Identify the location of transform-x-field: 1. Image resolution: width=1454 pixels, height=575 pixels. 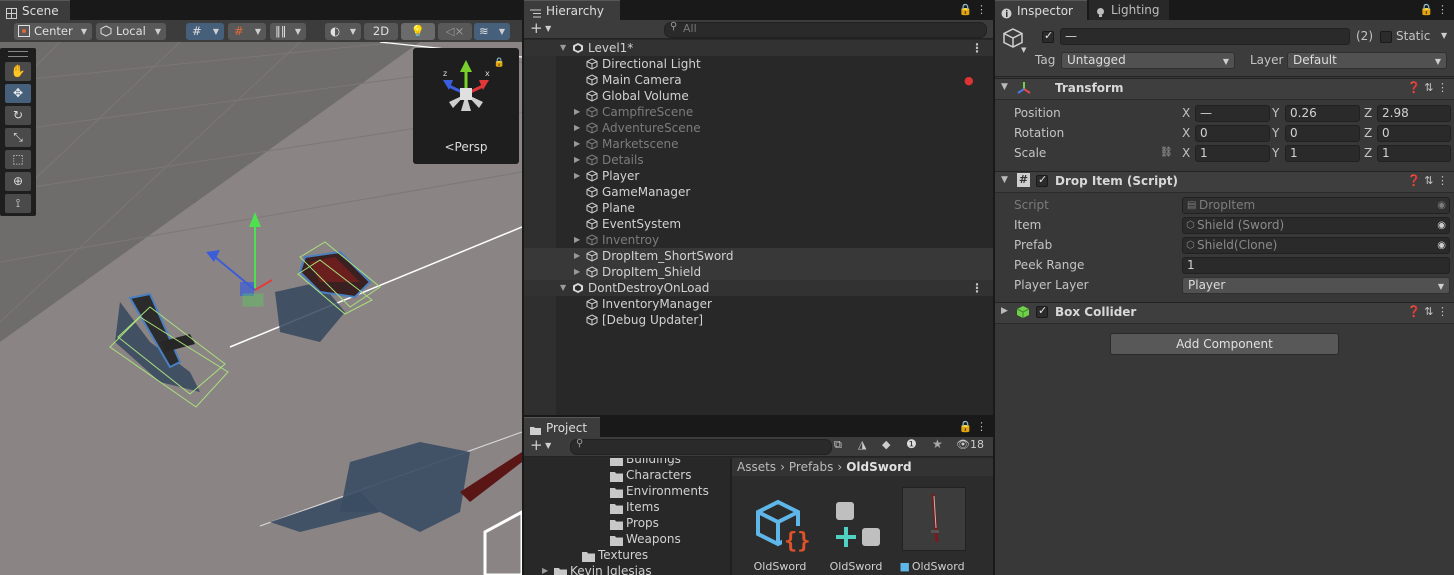
(1232, 153).